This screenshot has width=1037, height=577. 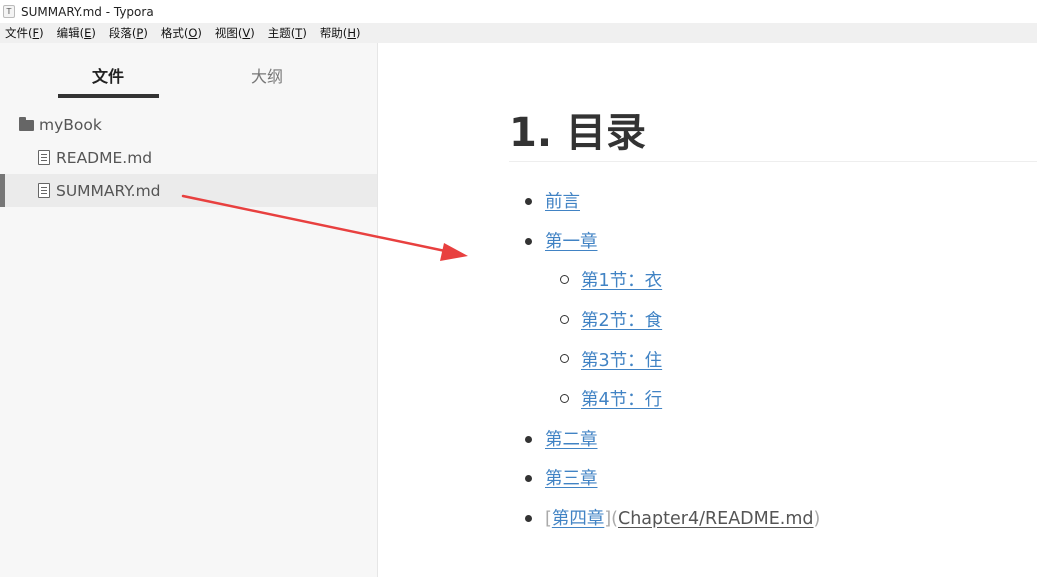 I want to click on folder-label: myBook, so click(x=70, y=124).